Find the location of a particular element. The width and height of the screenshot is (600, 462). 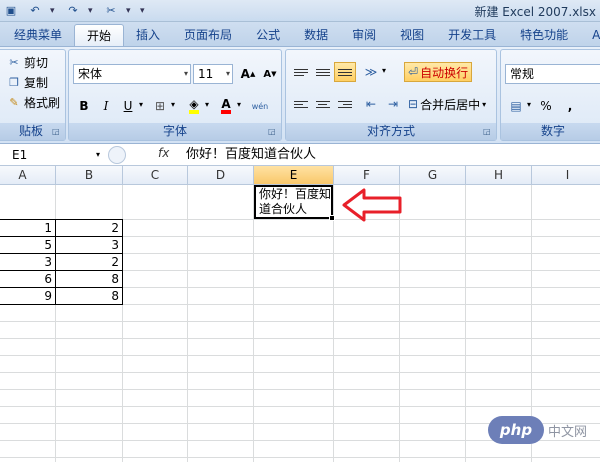

grow-font-button: A ▲ is located at coordinates (248, 74).